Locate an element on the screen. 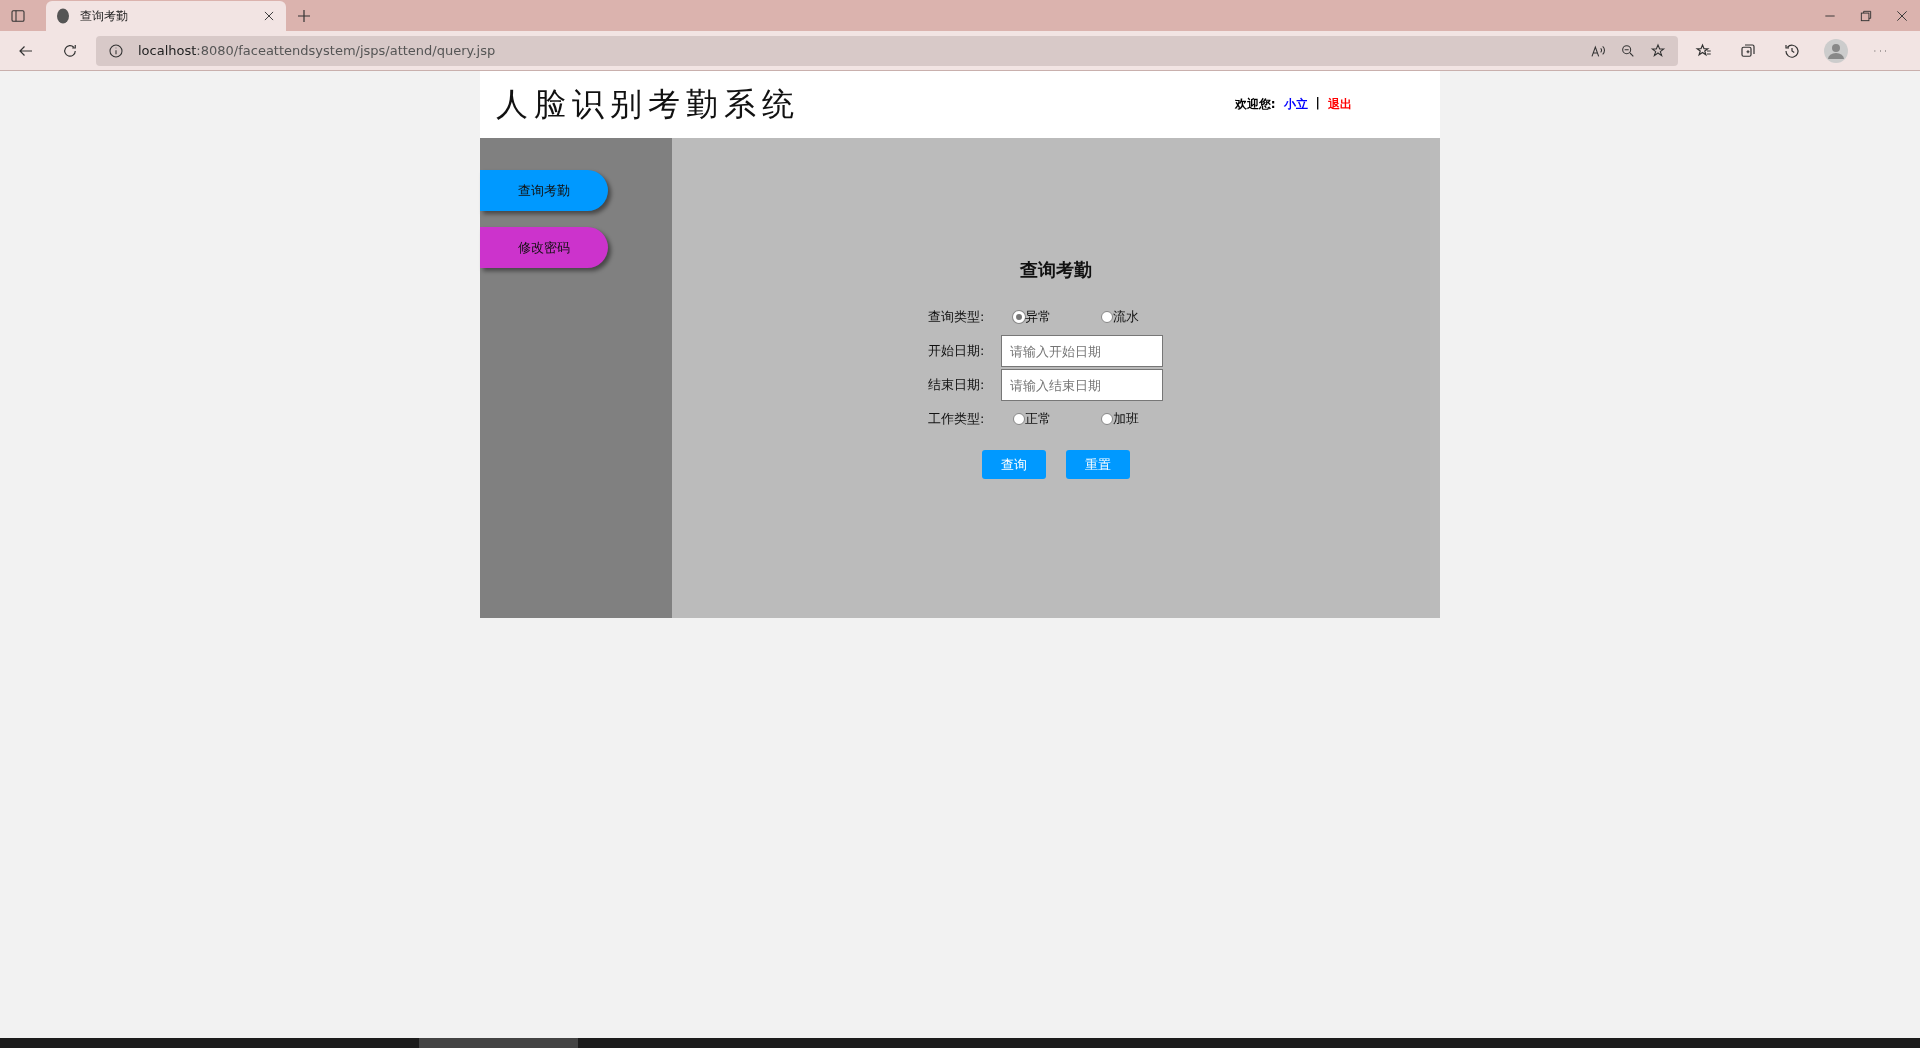 Image resolution: width=1920 pixels, height=1048 pixels. field-label: 查询类型: is located at coordinates (957, 317).